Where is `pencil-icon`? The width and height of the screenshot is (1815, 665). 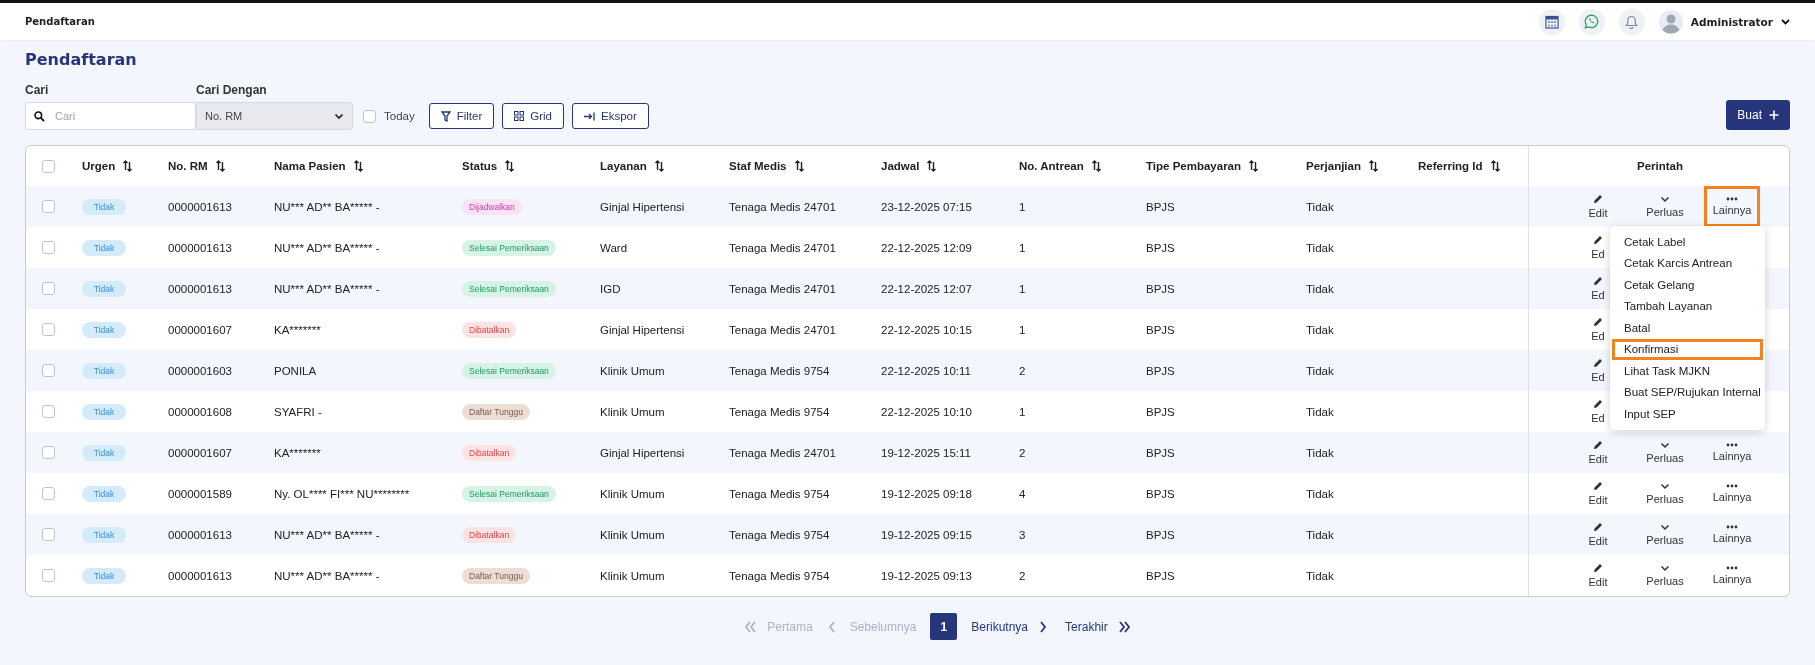 pencil-icon is located at coordinates (1598, 445).